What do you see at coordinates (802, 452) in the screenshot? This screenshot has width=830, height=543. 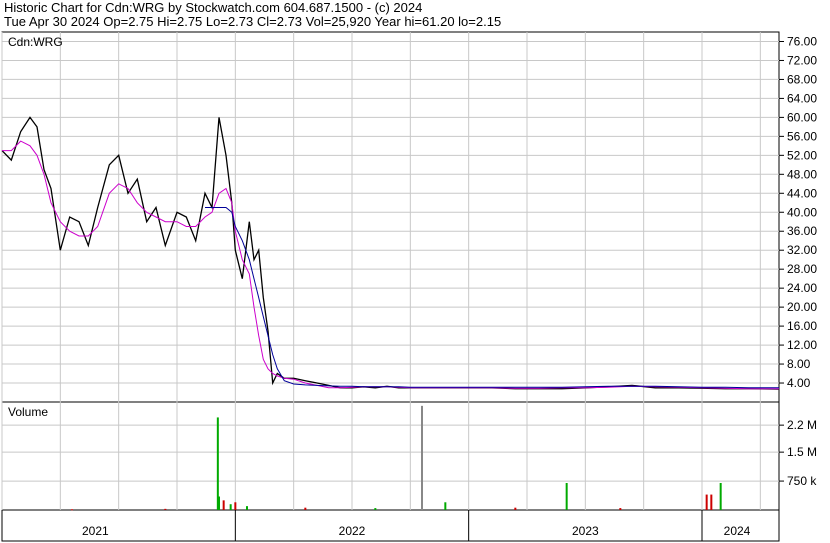 I see `volume-tick-label: 1.5 M` at bounding box center [802, 452].